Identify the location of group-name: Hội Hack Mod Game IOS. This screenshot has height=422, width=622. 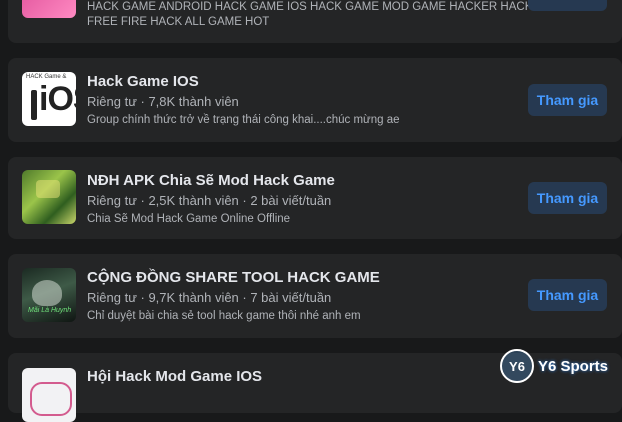
(174, 376).